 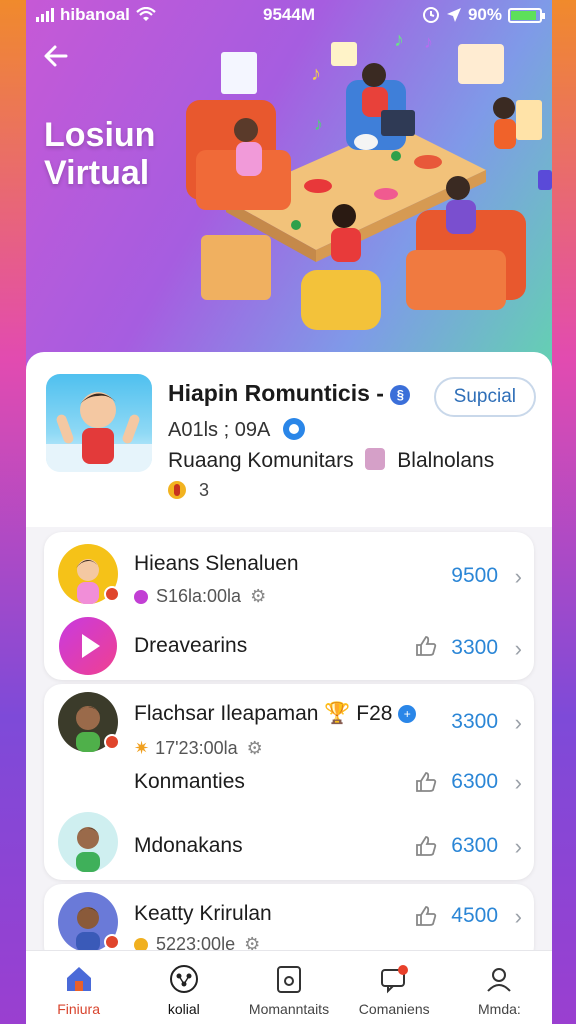 I want to click on wifi-icon, so click(x=146, y=14).